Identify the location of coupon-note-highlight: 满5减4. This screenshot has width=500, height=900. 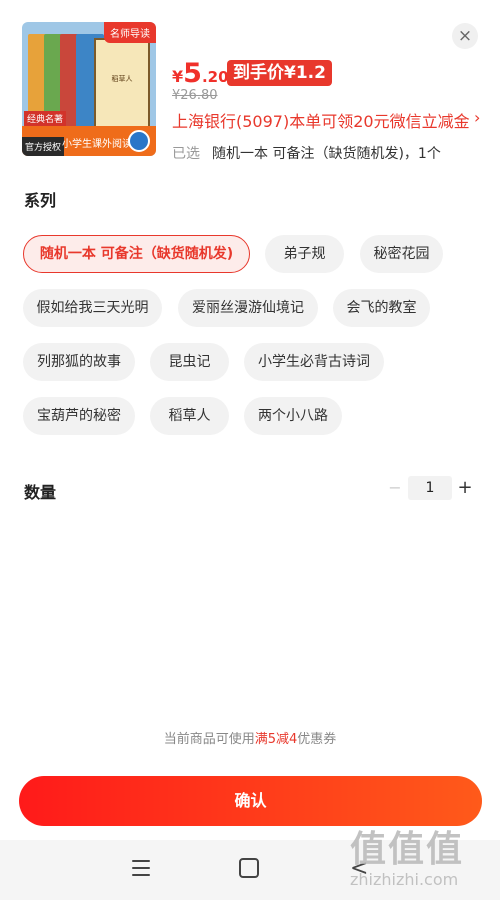
(276, 739).